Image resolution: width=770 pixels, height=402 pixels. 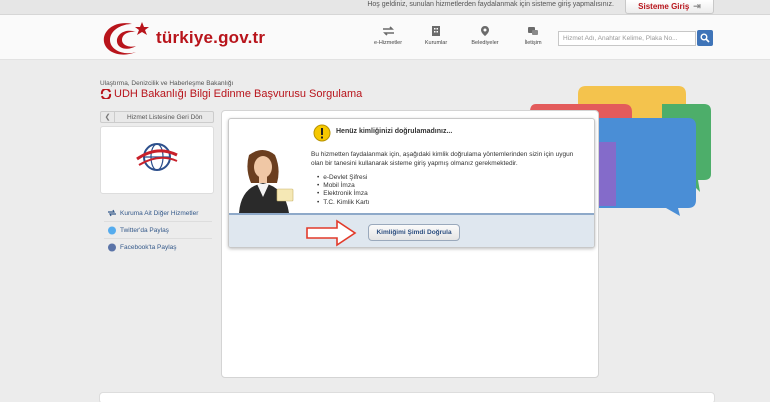 I want to click on pin-icon, so click(x=485, y=31).